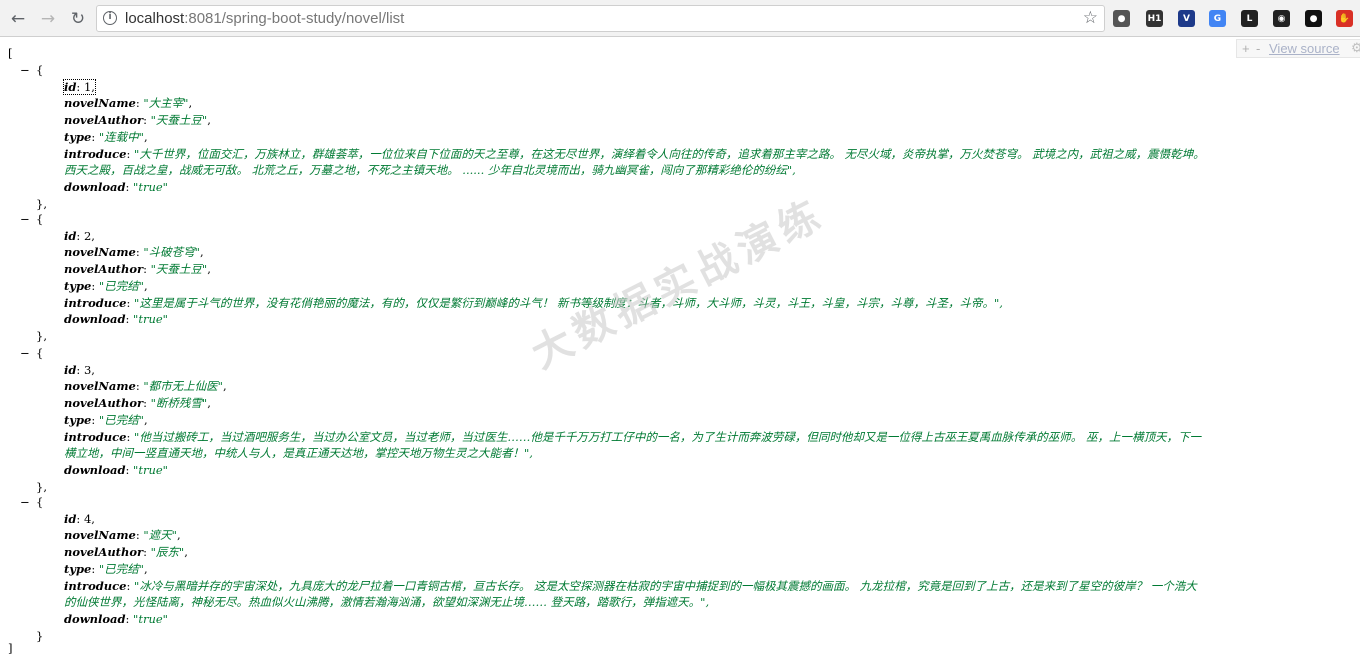 This screenshot has width=1360, height=658. Describe the element at coordinates (179, 403) in the screenshot. I see `json-string-value: "断桥残雪"` at that location.